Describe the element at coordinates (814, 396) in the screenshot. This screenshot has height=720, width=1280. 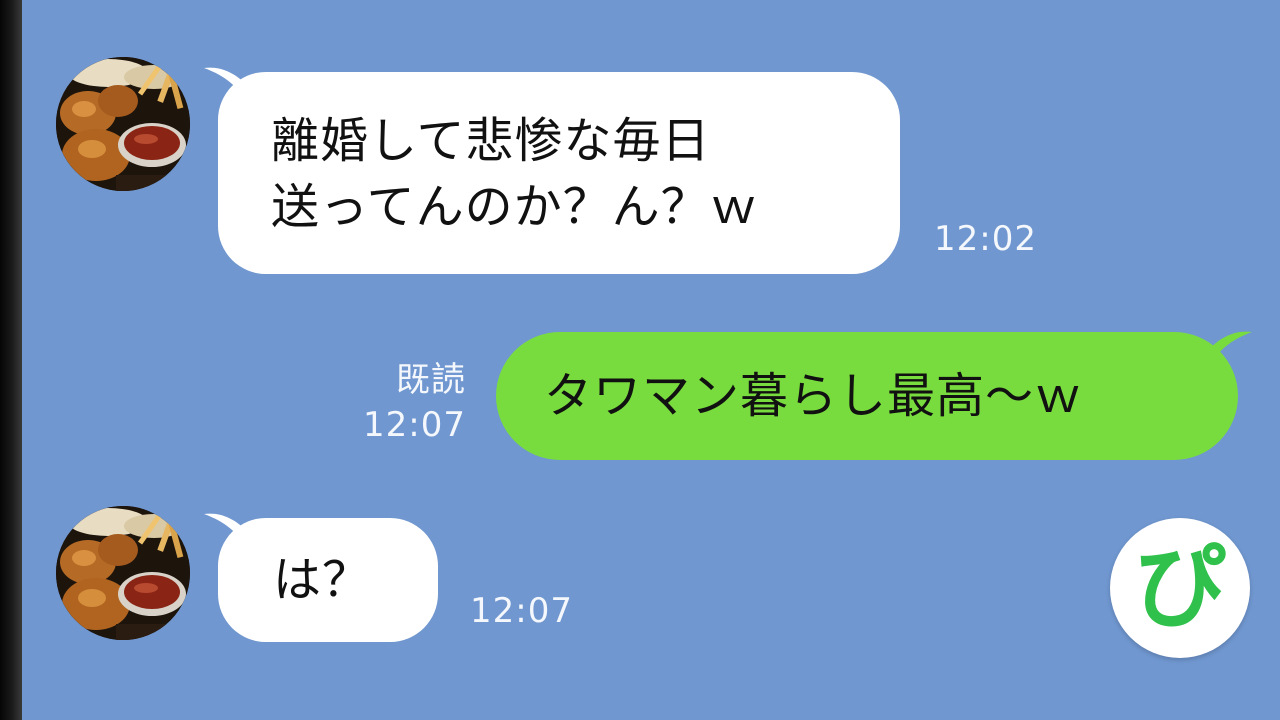
I see `message-text-line: タワマン暮らし最高〜ｗ` at that location.